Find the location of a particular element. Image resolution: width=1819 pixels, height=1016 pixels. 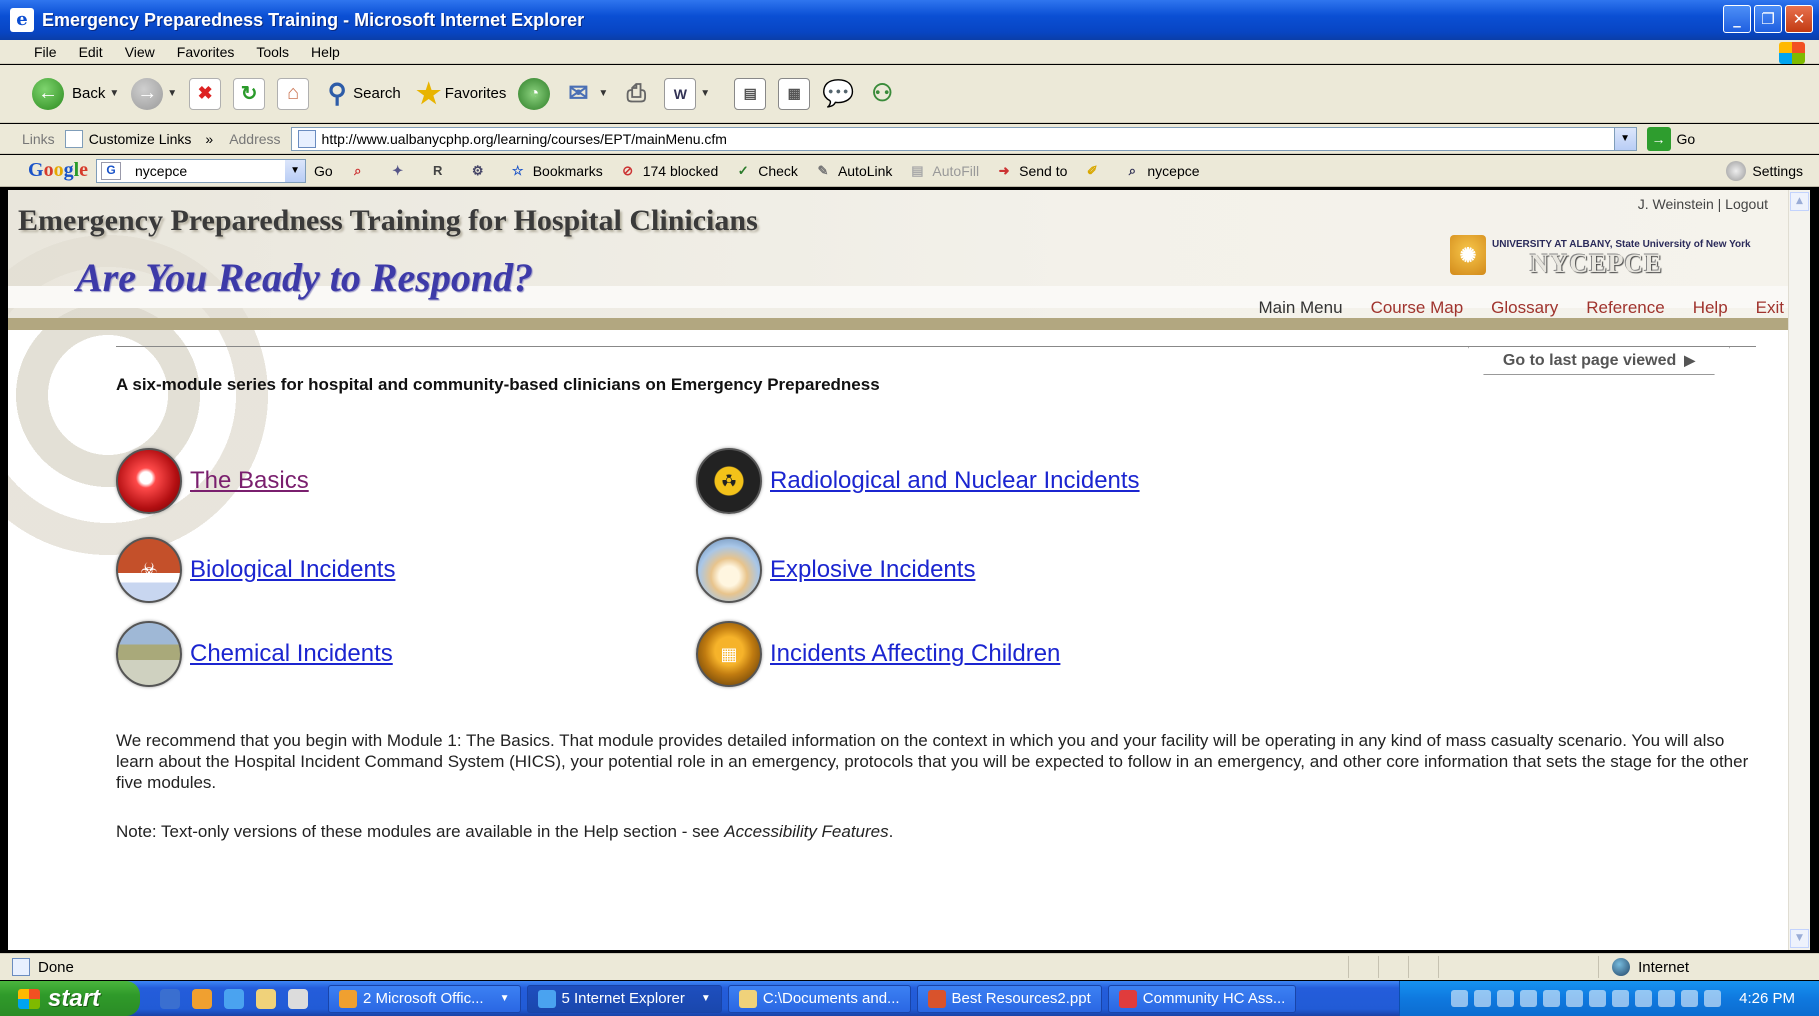

clock: 4:26 PM is located at coordinates (1767, 998).